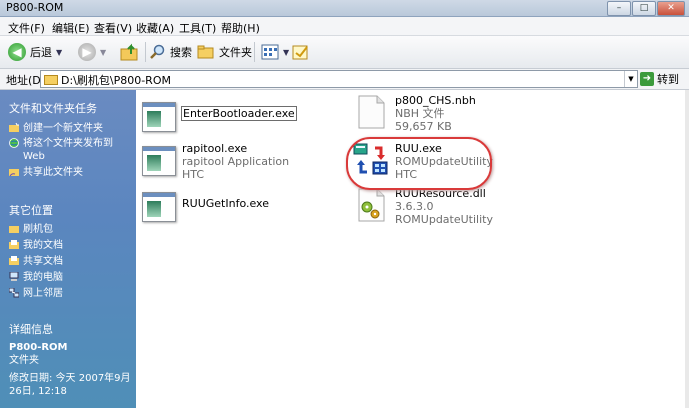  Describe the element at coordinates (46, 172) in the screenshot. I see `task-share-folder: 共享此文件夹` at that location.